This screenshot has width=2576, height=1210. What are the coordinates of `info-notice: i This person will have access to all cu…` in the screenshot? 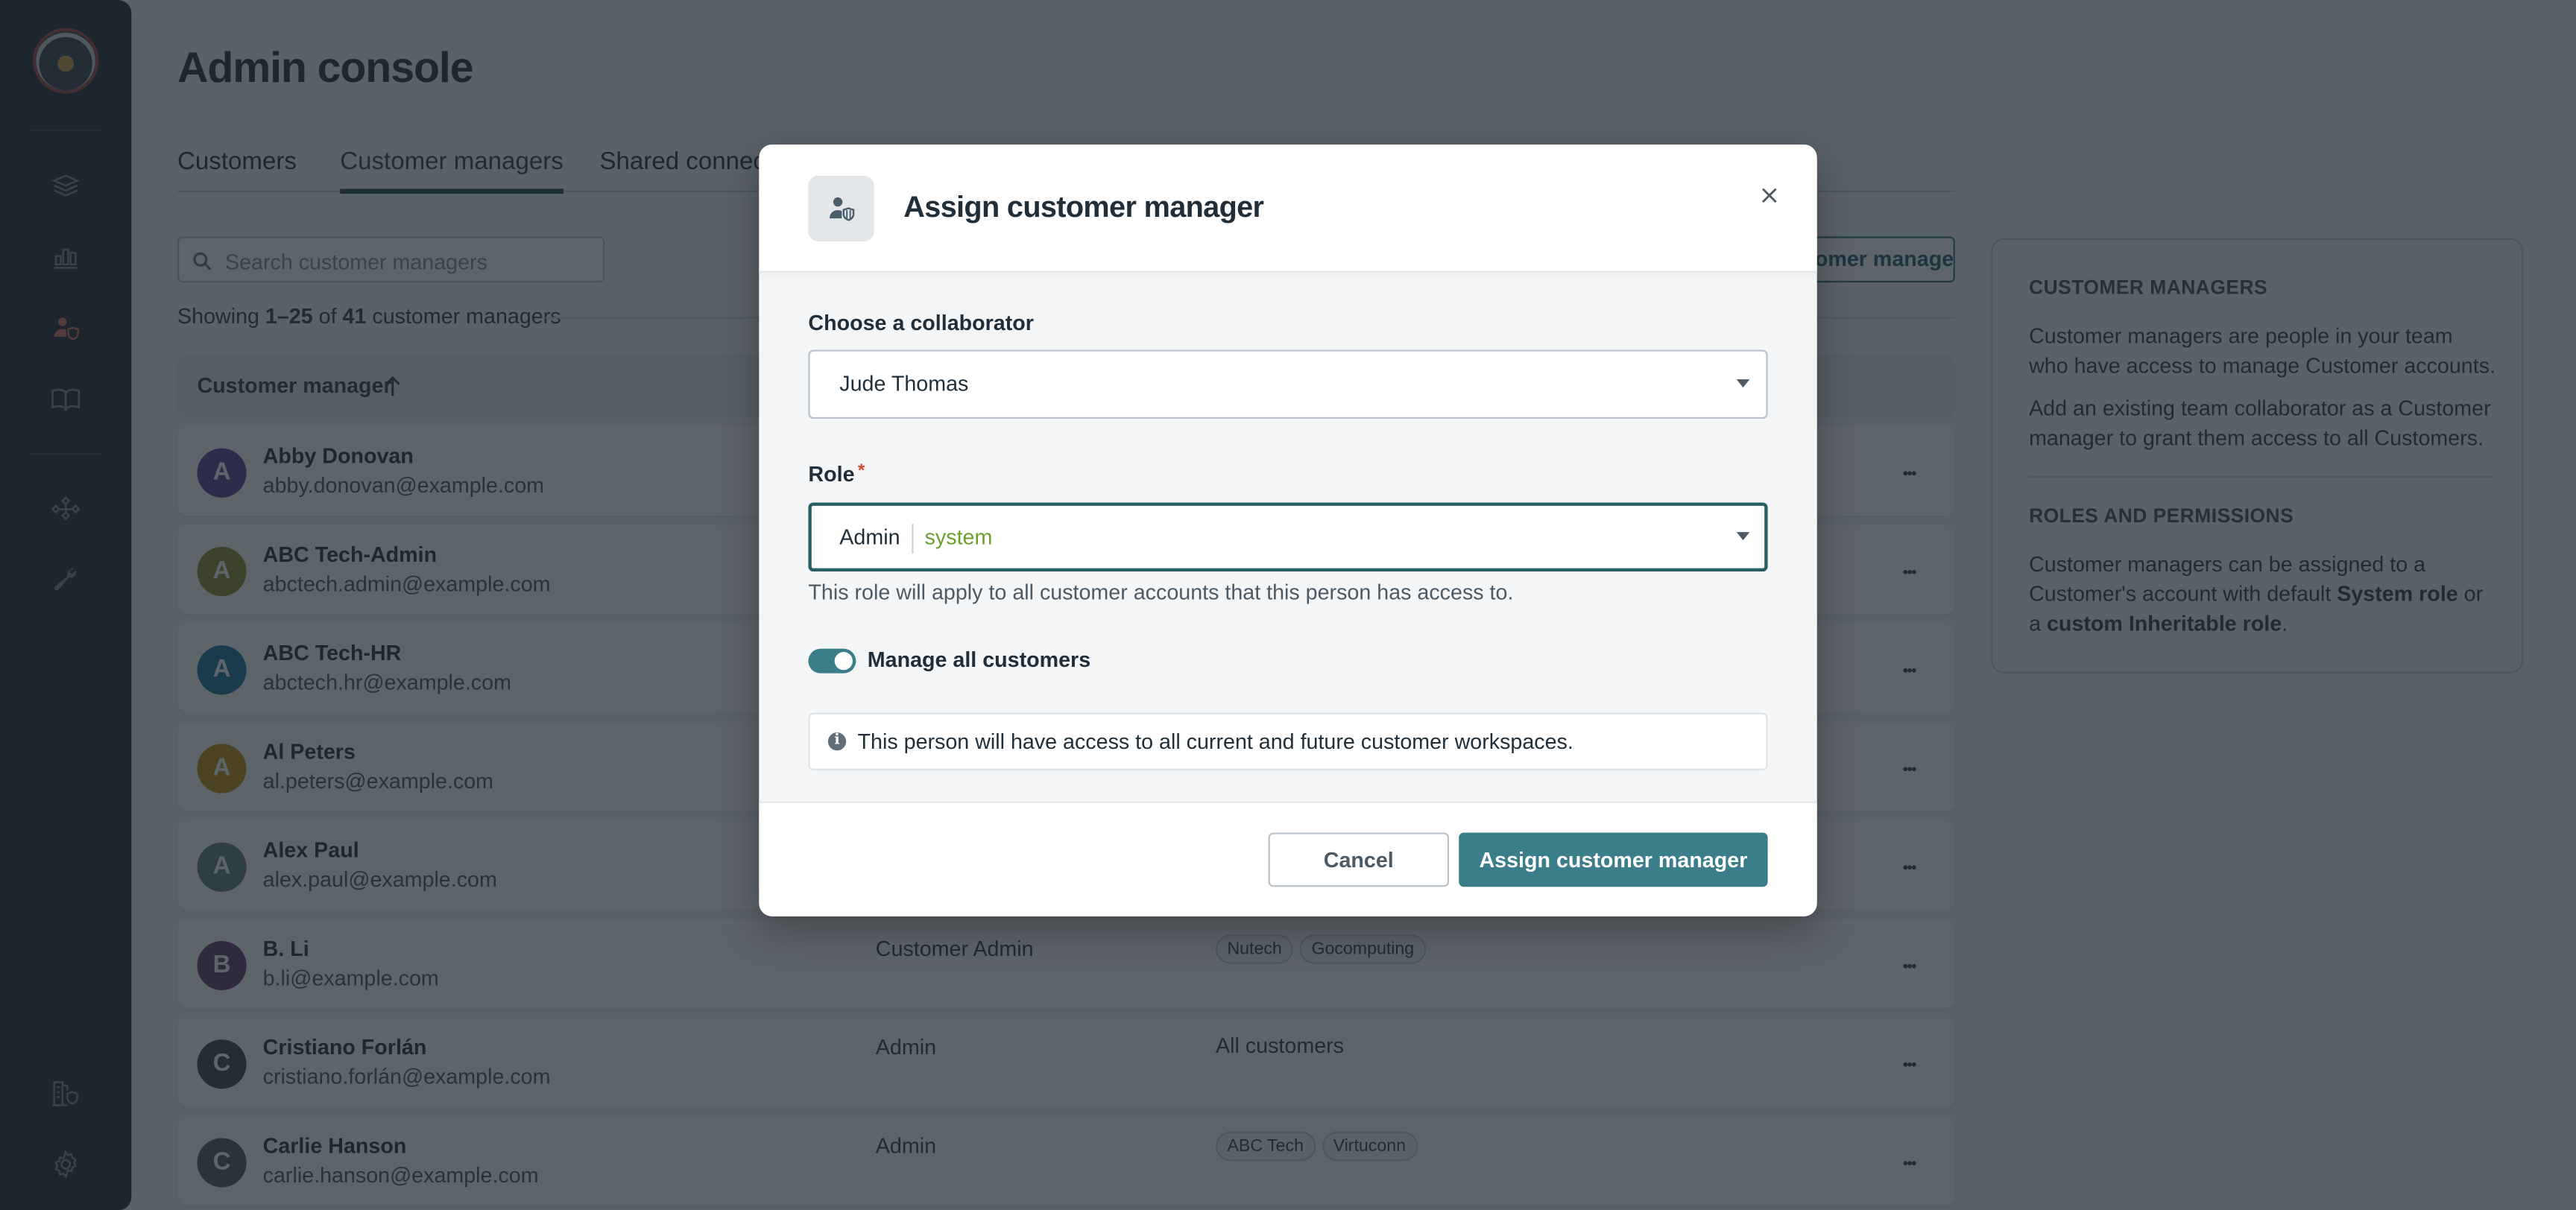 It's located at (1288, 741).